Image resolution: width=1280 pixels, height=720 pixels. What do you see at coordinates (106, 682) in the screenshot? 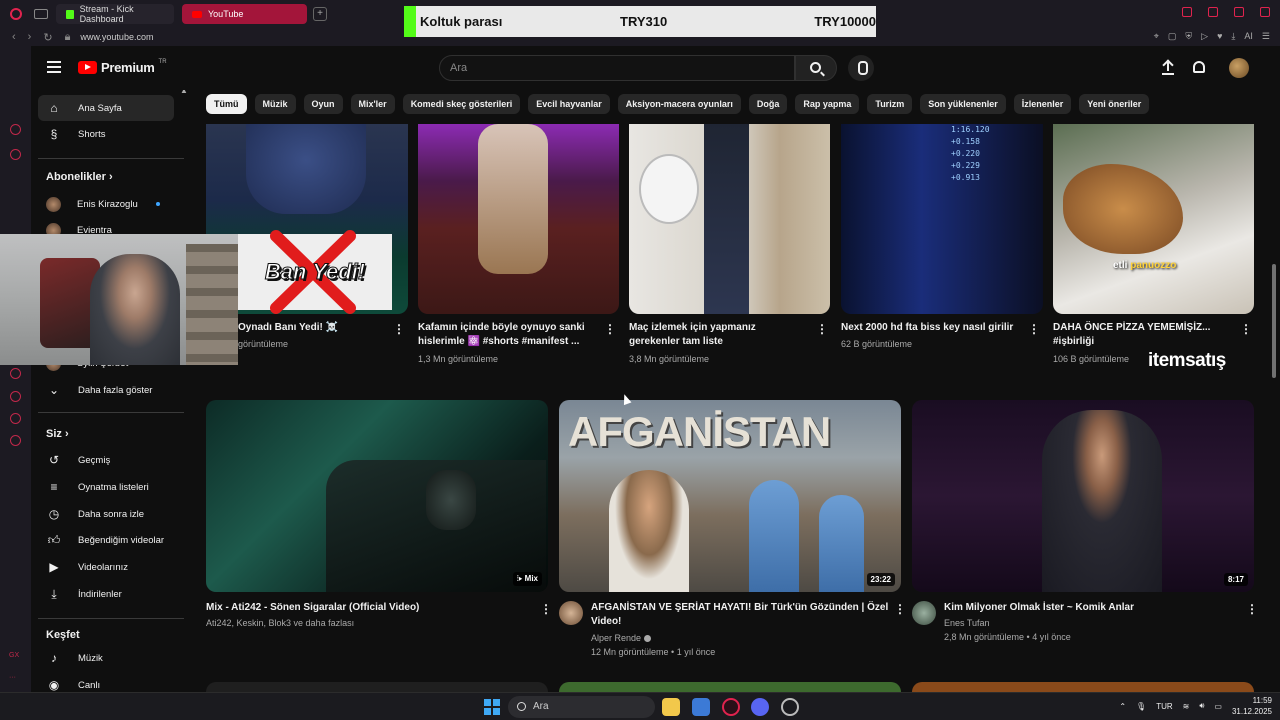
I see `guide-item-live: ◉ Canlı` at bounding box center [106, 682].